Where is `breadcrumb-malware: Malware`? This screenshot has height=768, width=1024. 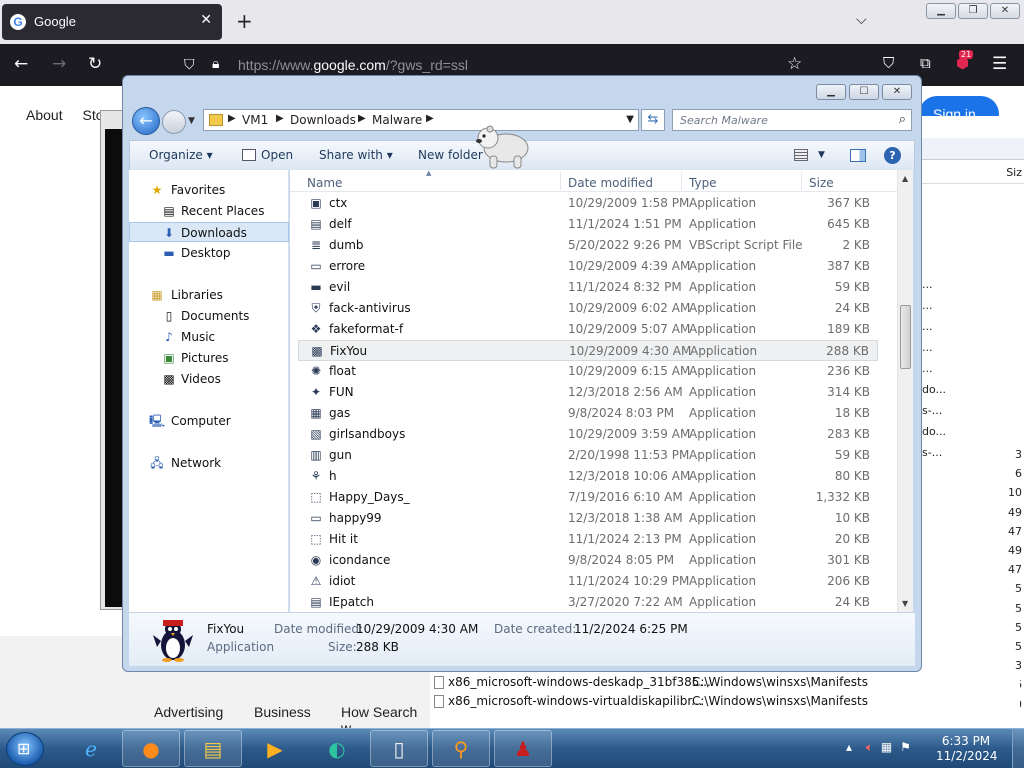 breadcrumb-malware: Malware is located at coordinates (397, 120).